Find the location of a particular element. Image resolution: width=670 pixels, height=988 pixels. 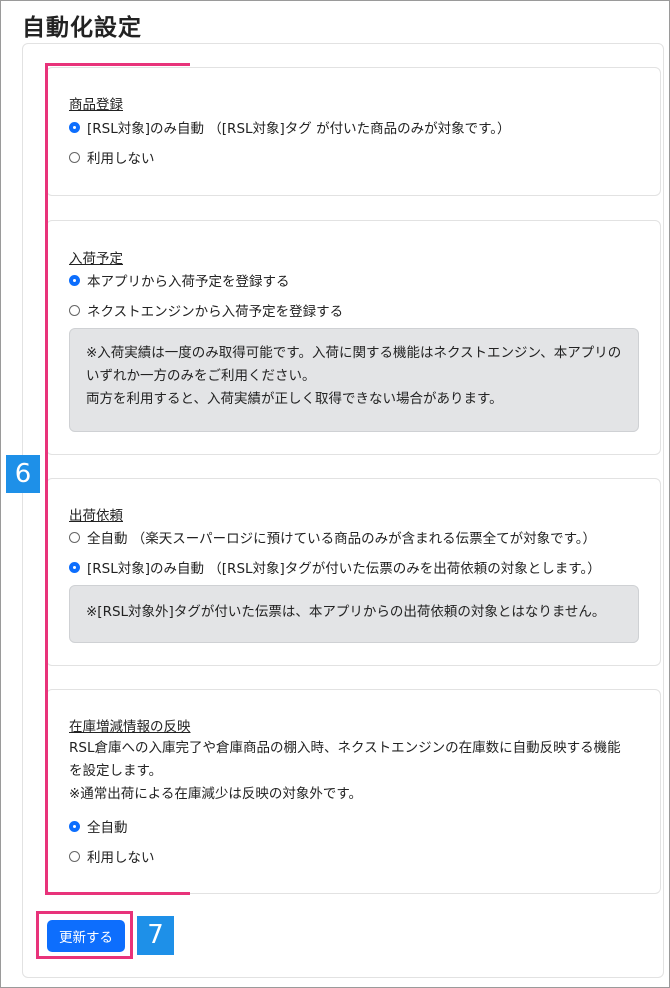

update-button-highlight: 更新する is located at coordinates (84, 935).